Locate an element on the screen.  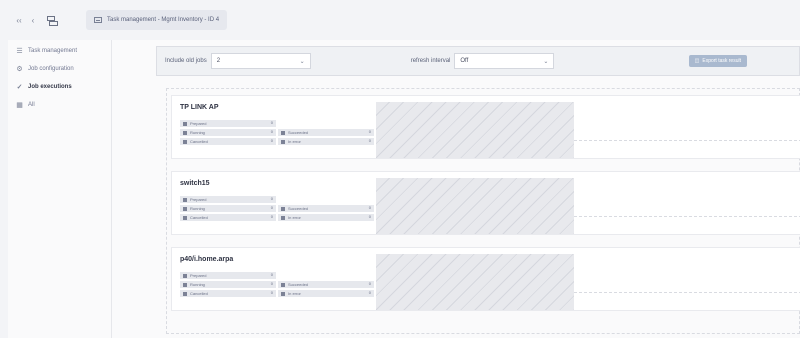
card-title: p40/i.home.arpa is located at coordinates (207, 259).